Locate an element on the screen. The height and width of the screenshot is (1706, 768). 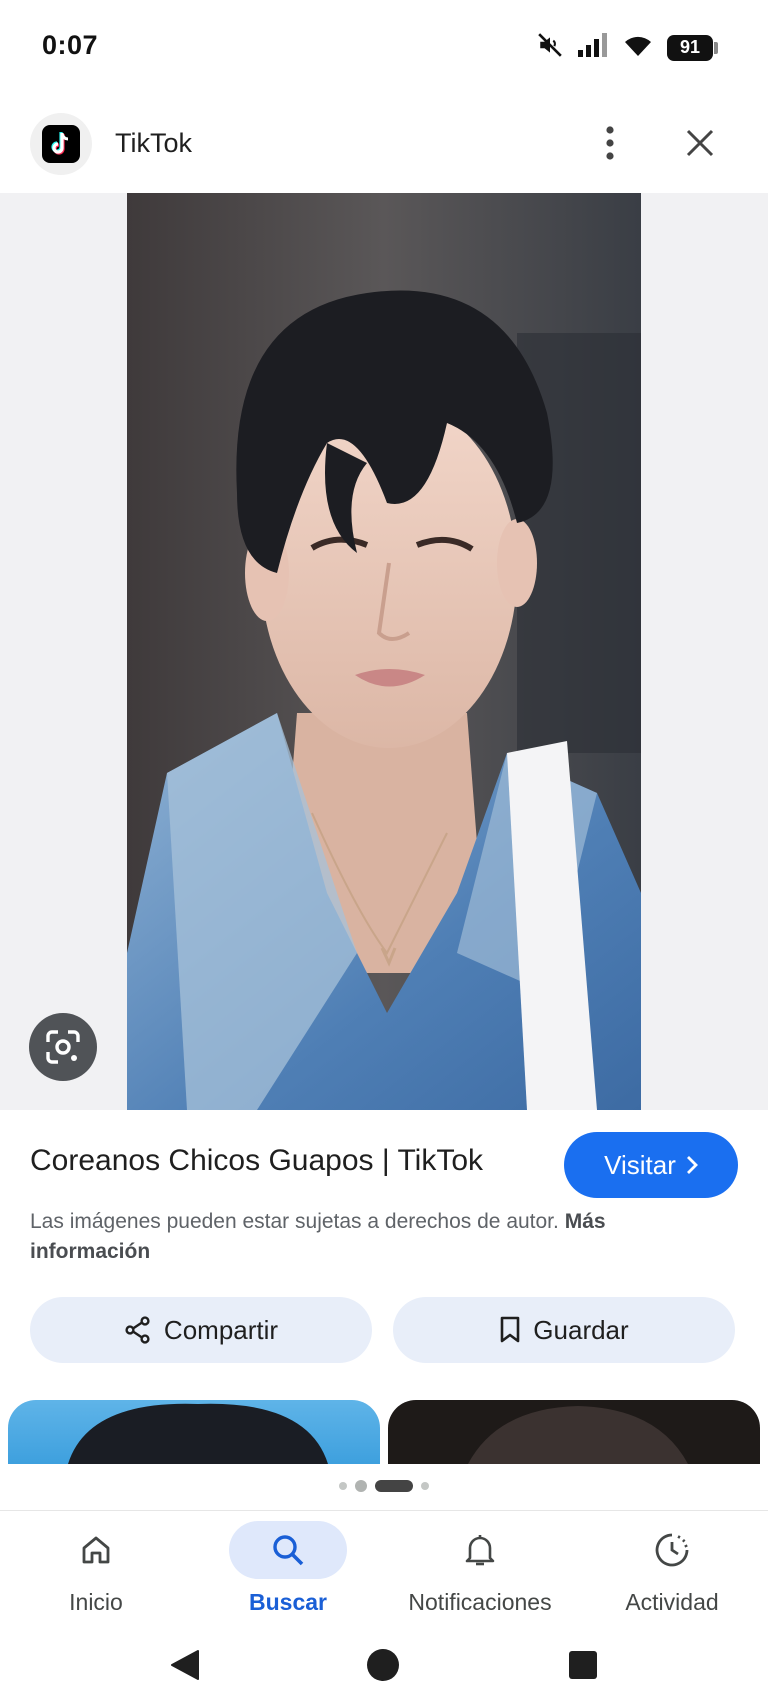
battery-icon: 91 is located at coordinates (692, 47).